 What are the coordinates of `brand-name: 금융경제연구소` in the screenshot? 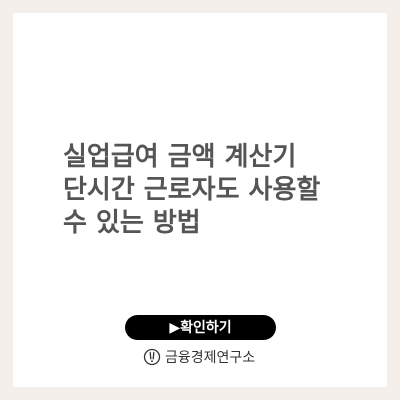 It's located at (210, 358).